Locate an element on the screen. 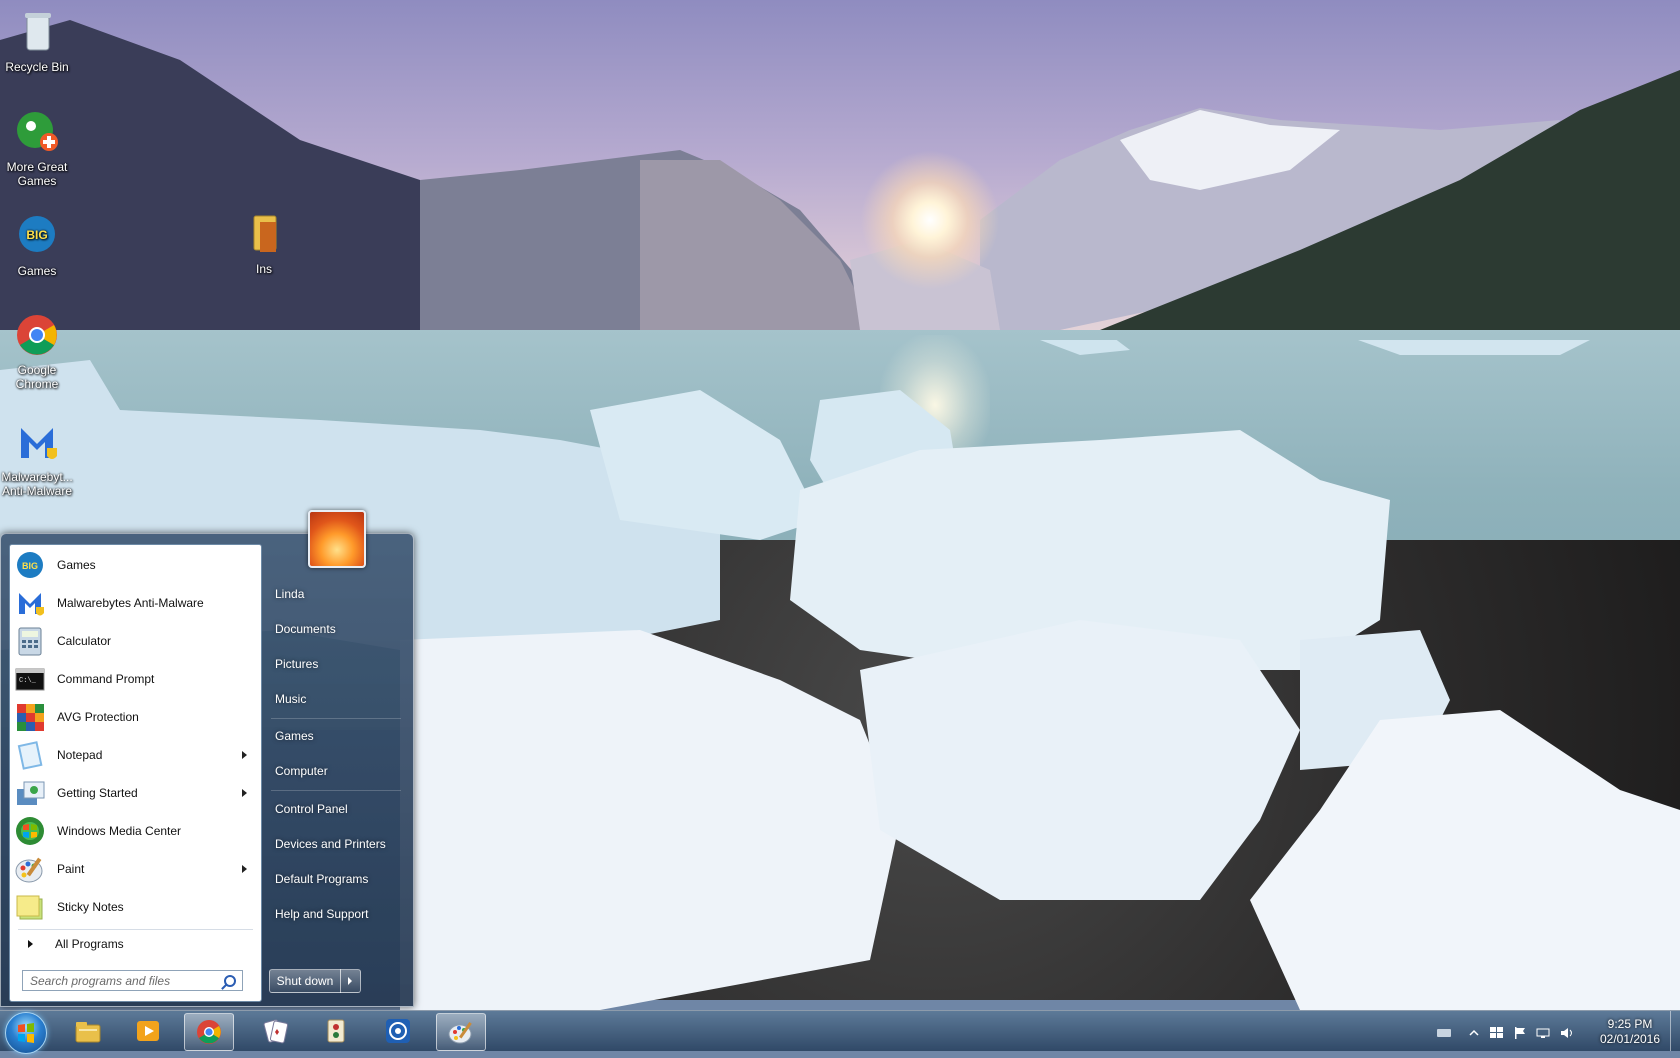 The width and height of the screenshot is (1680, 1058). start-program-label: Sticky Notes is located at coordinates (90, 907).